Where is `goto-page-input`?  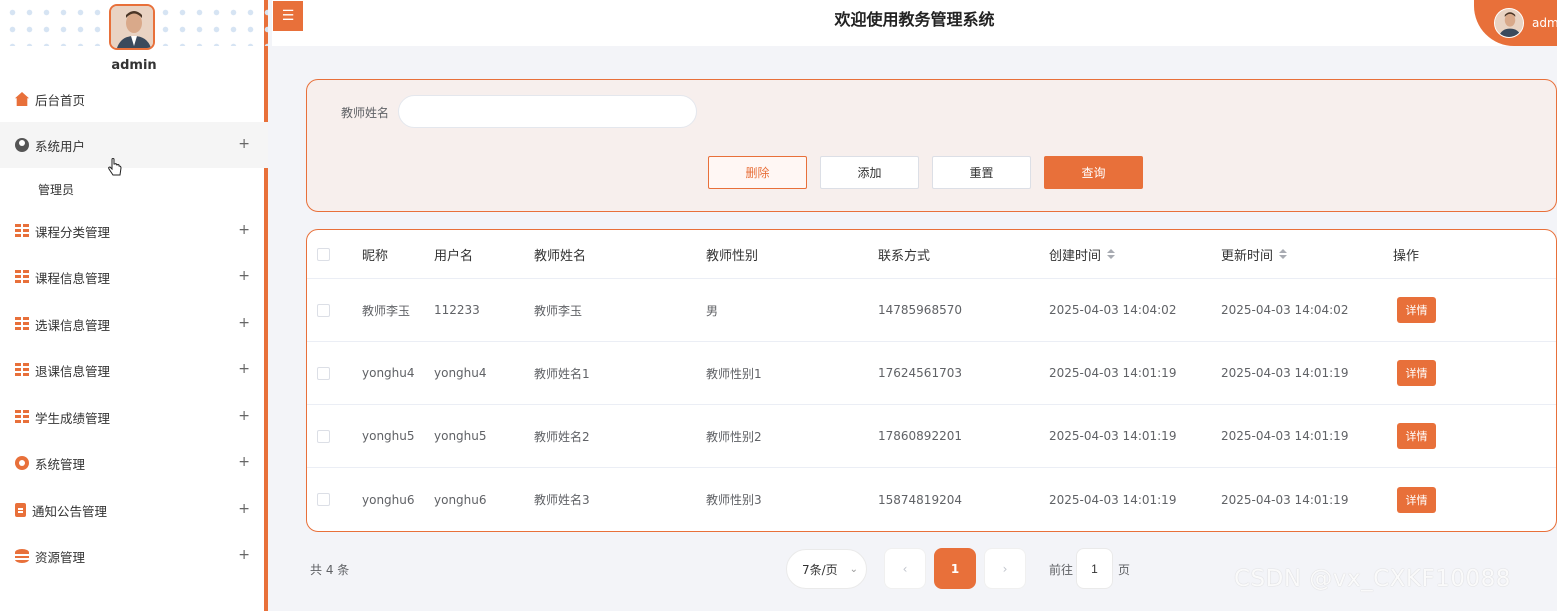
goto-page-input is located at coordinates (1094, 568).